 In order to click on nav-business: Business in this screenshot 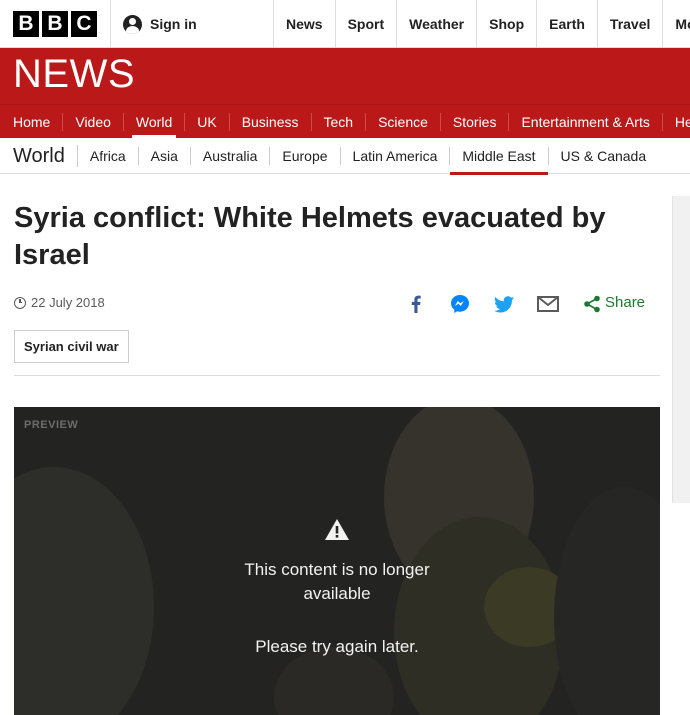, I will do `click(271, 121)`.